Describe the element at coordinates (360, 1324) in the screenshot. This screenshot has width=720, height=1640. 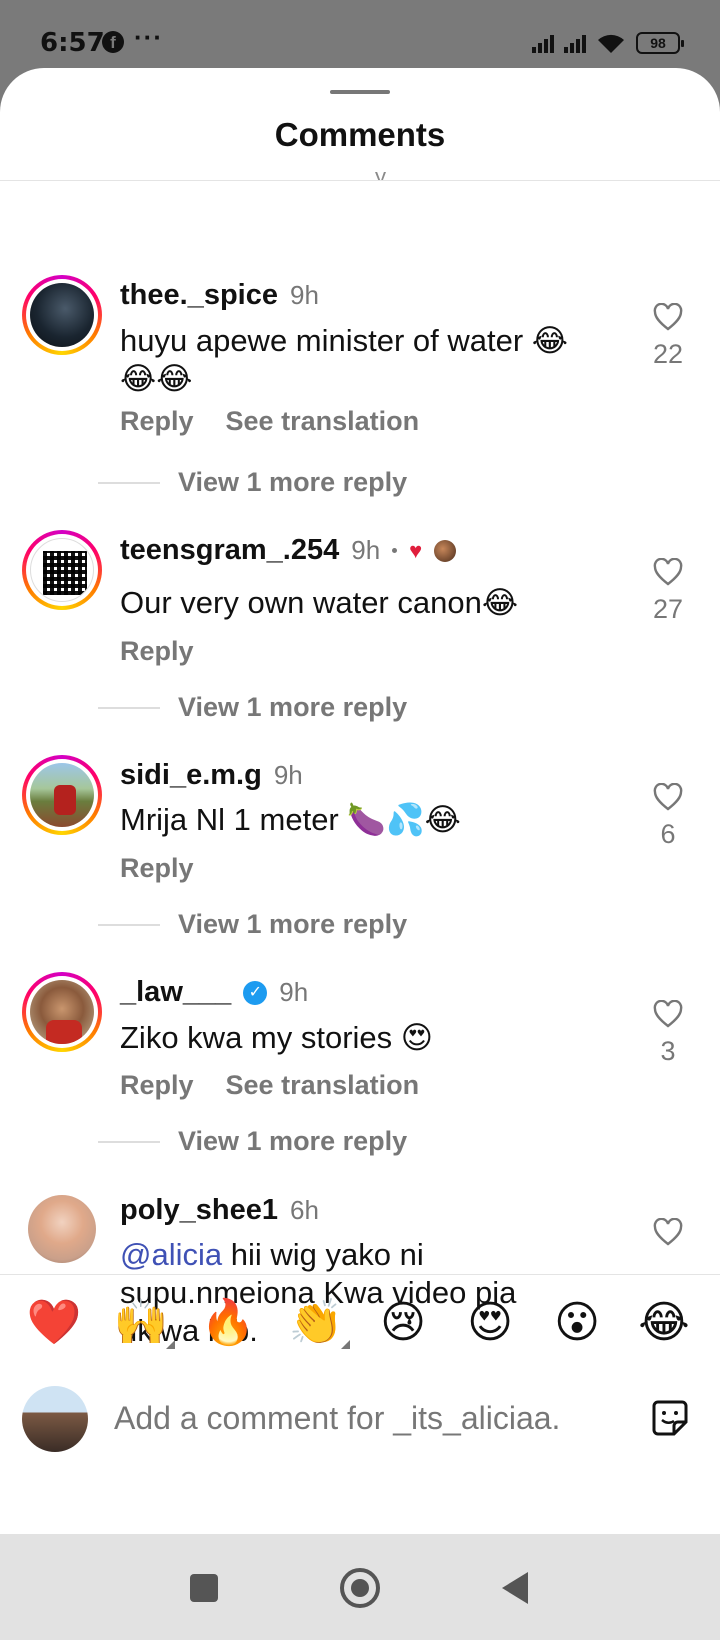
I see `quick-reactions-bar: ❤️ 🙌 🔥 👏 😢 😍 😮 😂` at that location.